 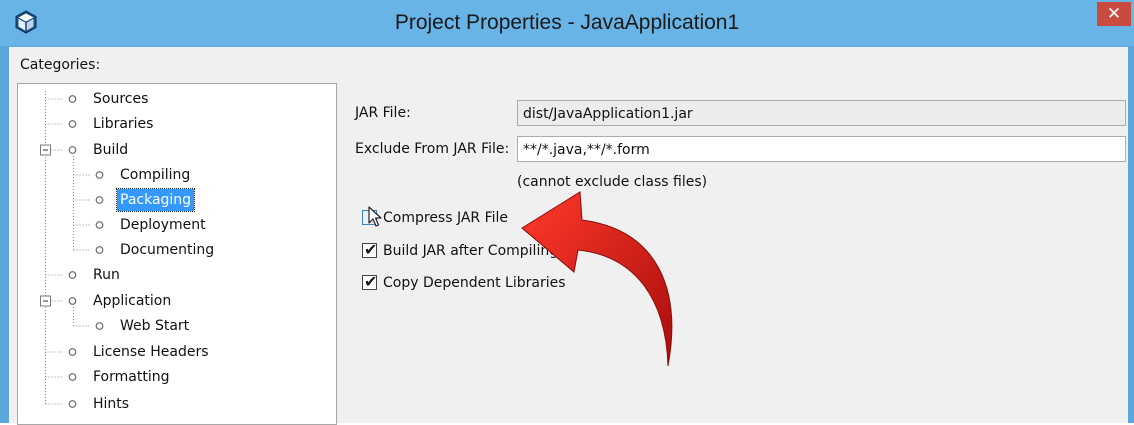 I want to click on categories-label: Categories:, so click(x=60, y=65).